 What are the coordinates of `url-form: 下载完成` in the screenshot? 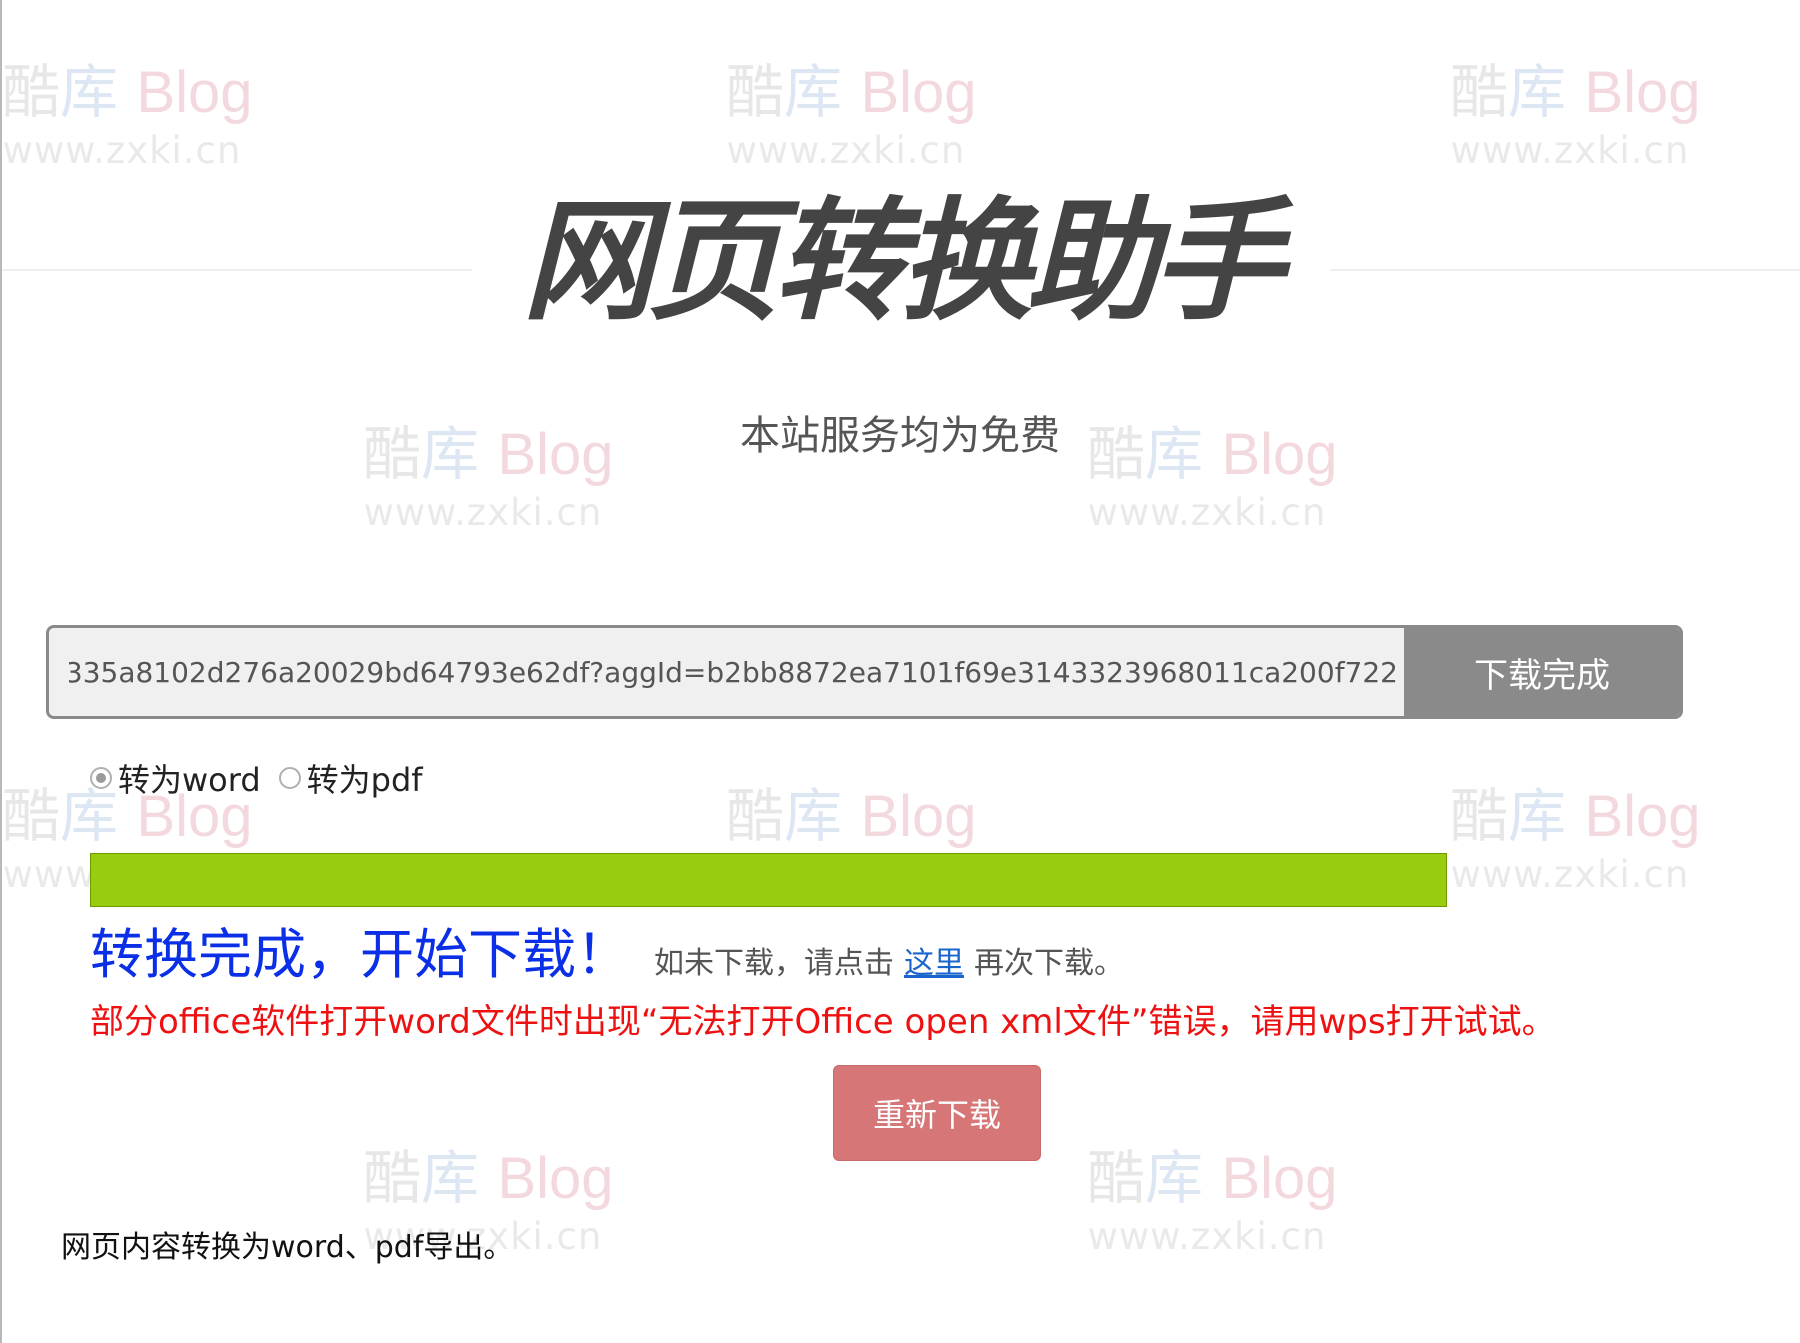 It's located at (864, 672).